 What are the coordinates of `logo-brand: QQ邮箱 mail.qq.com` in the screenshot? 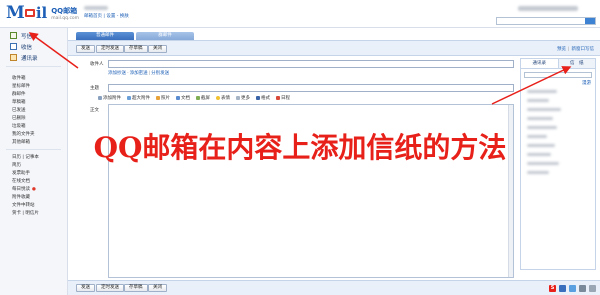 It's located at (65, 13).